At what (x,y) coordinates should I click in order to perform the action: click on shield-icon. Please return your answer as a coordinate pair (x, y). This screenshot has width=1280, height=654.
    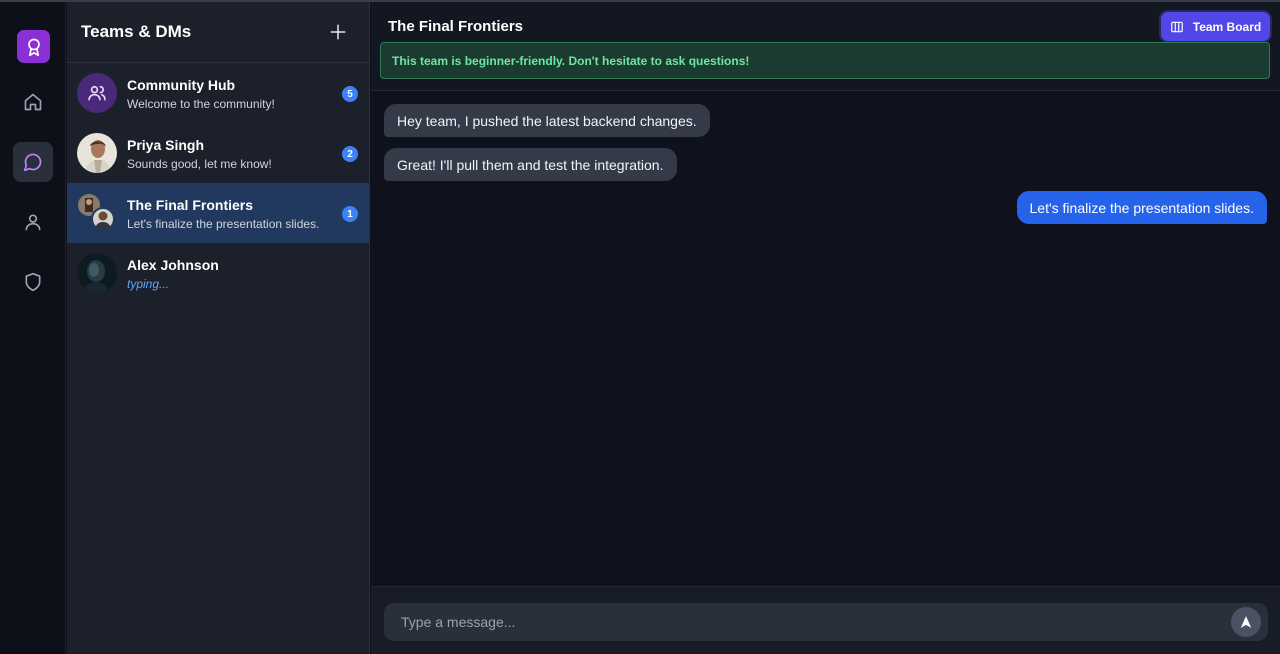
    Looking at the image, I should click on (33, 282).